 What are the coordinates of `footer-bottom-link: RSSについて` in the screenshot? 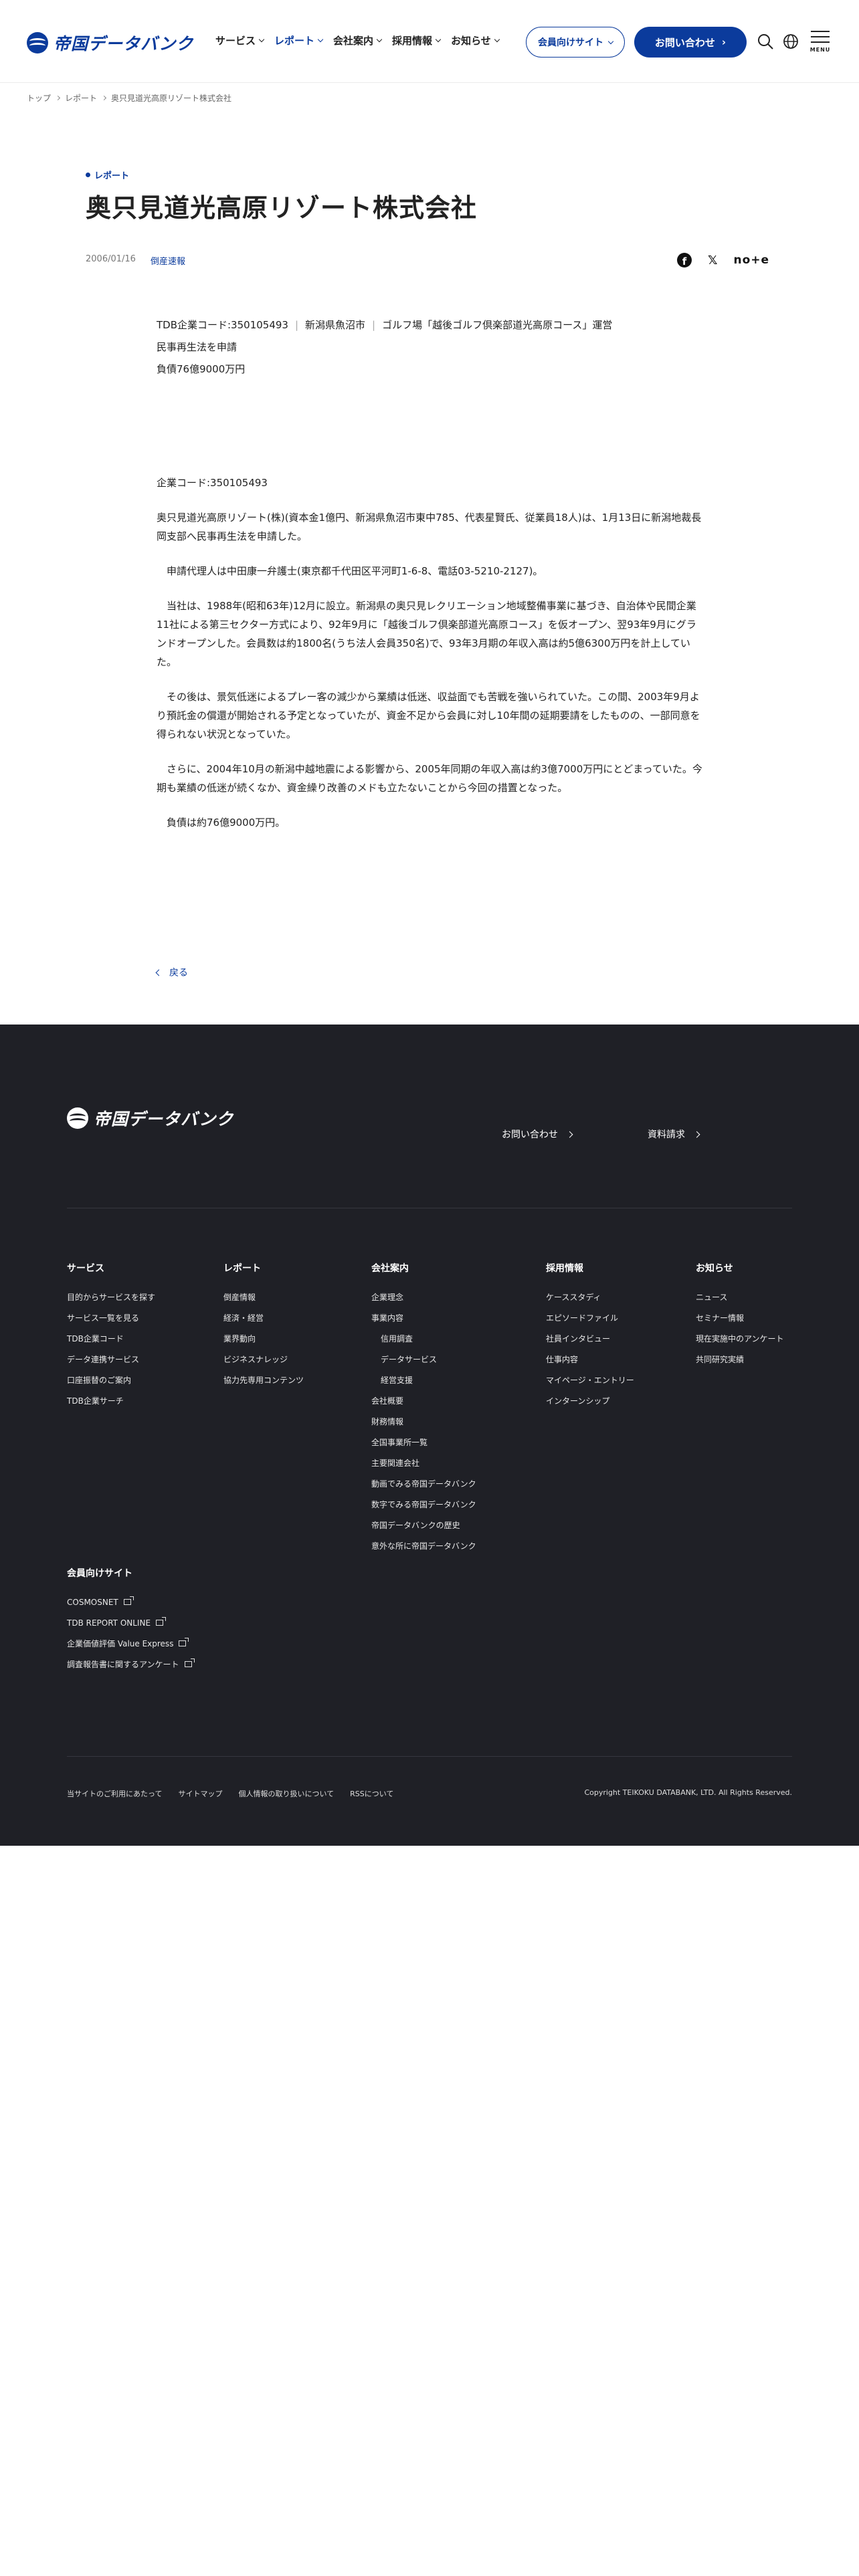 It's located at (372, 1793).